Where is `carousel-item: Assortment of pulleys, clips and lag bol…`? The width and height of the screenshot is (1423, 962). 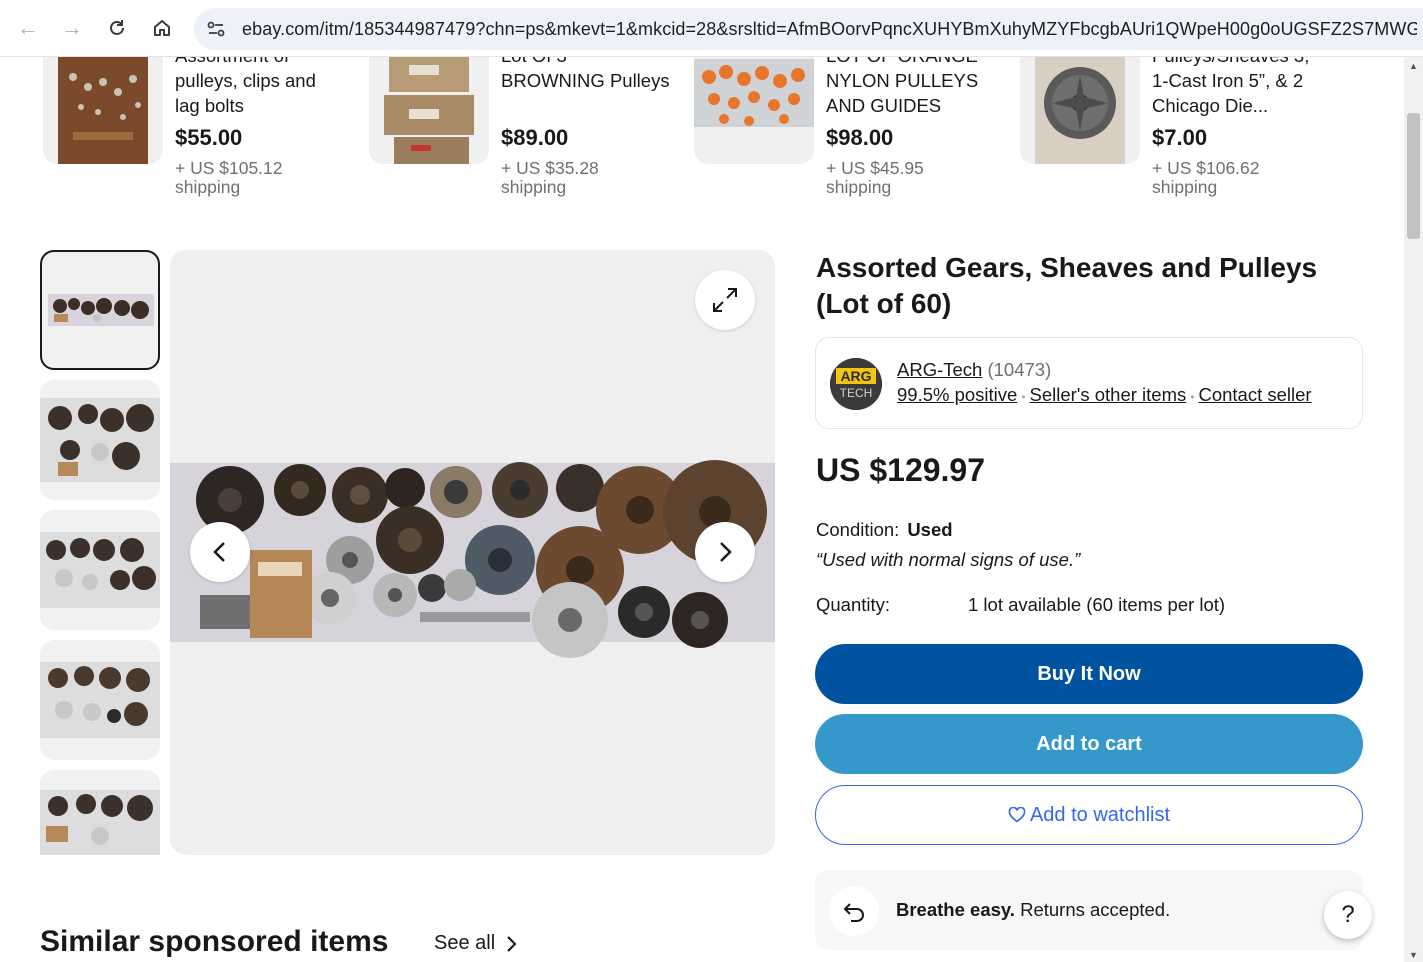 carousel-item: Assortment of pulleys, clips and lag bol… is located at coordinates (193, 132).